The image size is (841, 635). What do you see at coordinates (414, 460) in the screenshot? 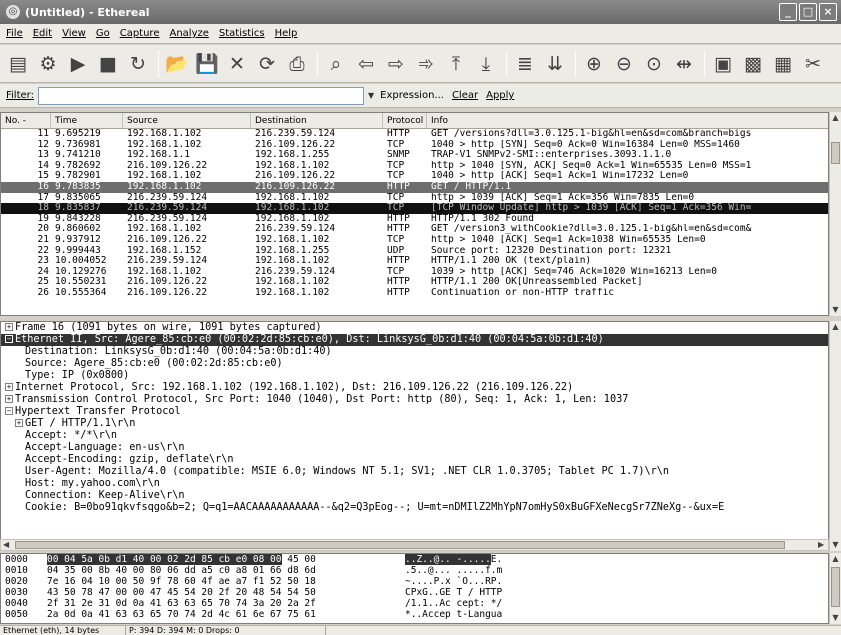
I see `tree-item: Accept-Encoding: gzip, deflate\r\n` at bounding box center [414, 460].